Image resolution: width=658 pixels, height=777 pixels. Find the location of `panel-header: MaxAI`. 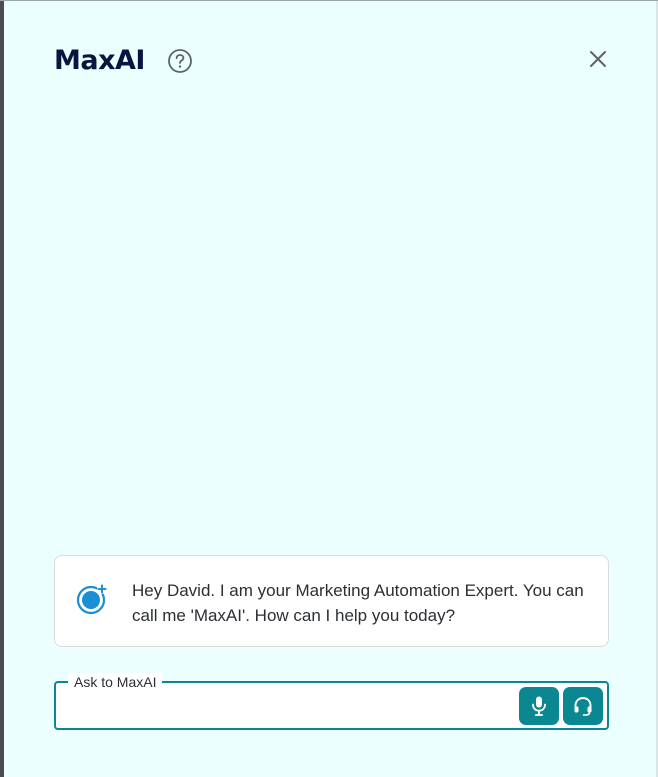

panel-header: MaxAI is located at coordinates (123, 60).